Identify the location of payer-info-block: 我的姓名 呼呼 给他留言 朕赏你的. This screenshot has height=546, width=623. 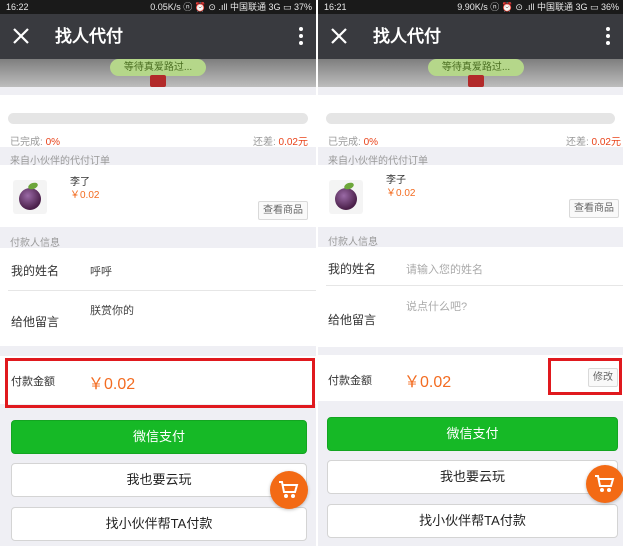
(158, 297).